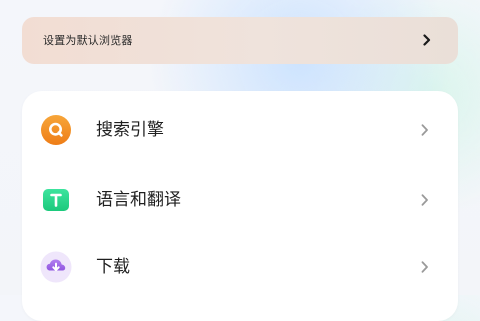  What do you see at coordinates (130, 130) in the screenshot?
I see `settings-item-label: 搜索引擎` at bounding box center [130, 130].